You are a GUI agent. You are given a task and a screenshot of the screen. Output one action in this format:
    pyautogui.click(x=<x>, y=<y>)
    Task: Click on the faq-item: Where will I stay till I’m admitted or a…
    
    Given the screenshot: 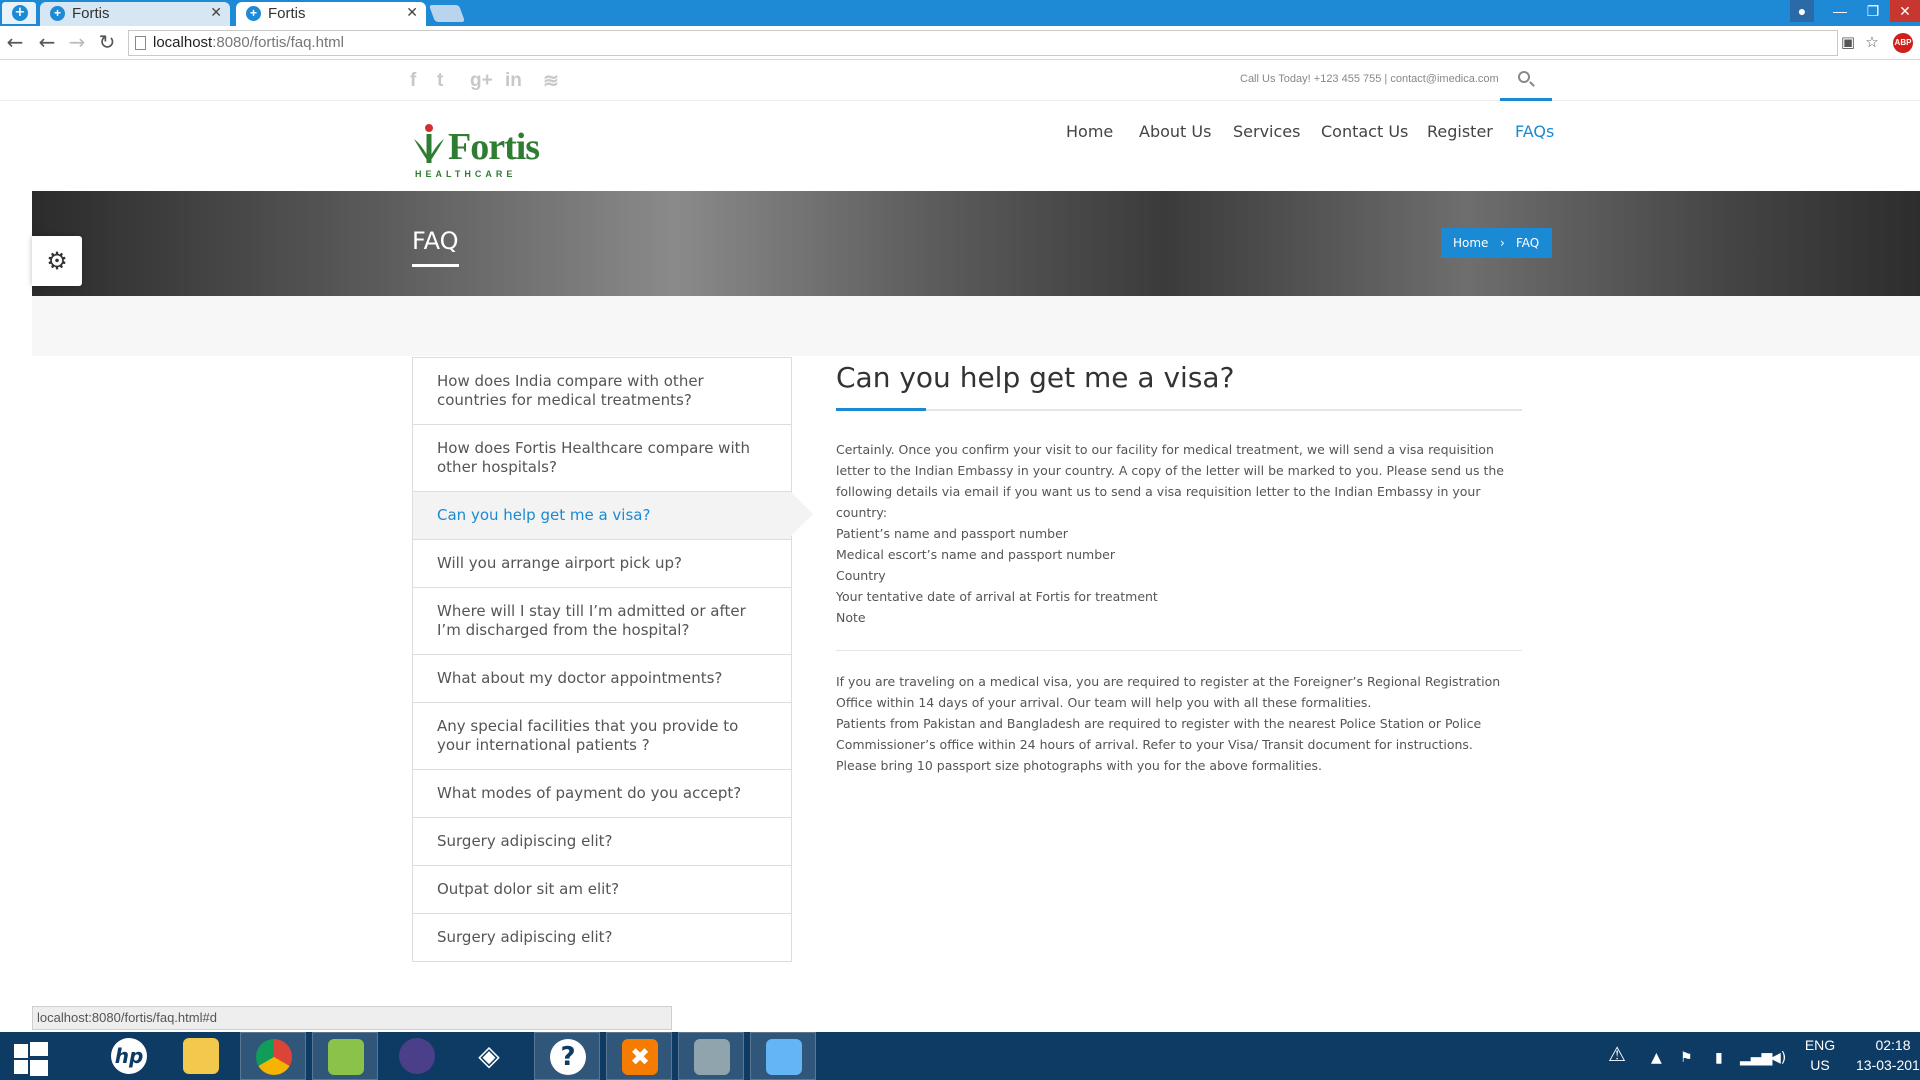 What is the action you would take?
    pyautogui.click(x=602, y=621)
    